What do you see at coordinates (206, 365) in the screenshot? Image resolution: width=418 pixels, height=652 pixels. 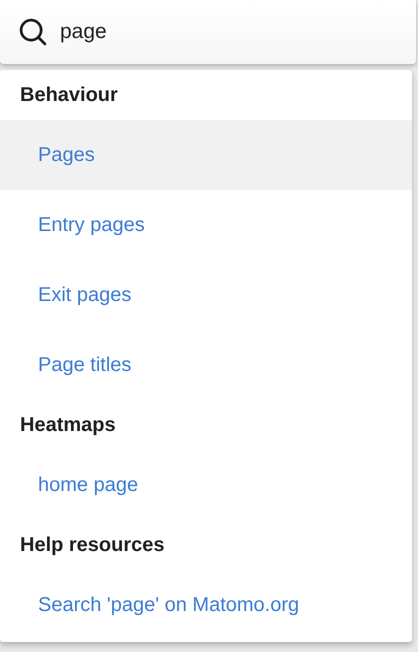 I see `result-link: Page titles` at bounding box center [206, 365].